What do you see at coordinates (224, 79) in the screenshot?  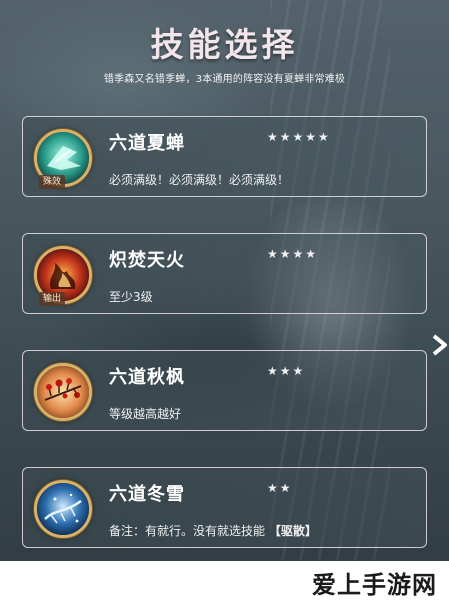 I see `page-subtitle: 错季森又名错季蝉，3本通用的阵容没有夏蝉非常难极` at bounding box center [224, 79].